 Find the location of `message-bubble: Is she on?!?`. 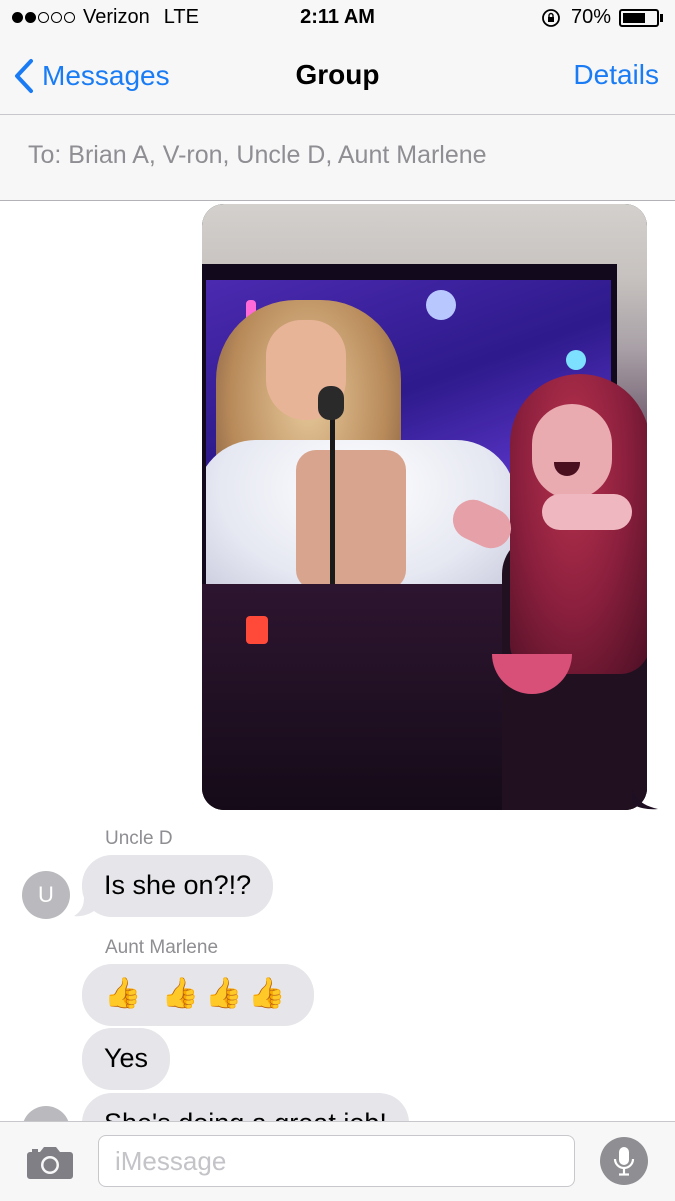

message-bubble: Is she on?!? is located at coordinates (178, 886).